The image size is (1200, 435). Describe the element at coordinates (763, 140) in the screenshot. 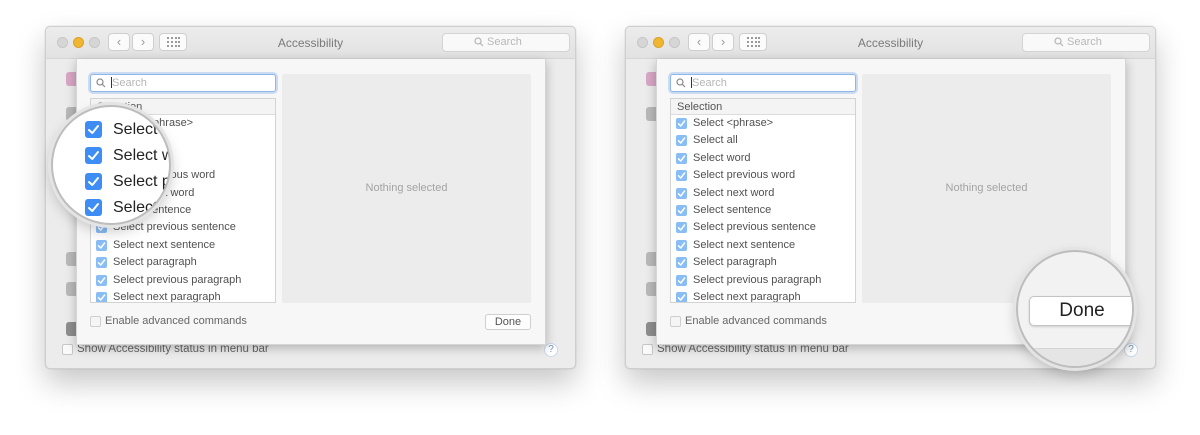

I see `list-item: Select all` at that location.